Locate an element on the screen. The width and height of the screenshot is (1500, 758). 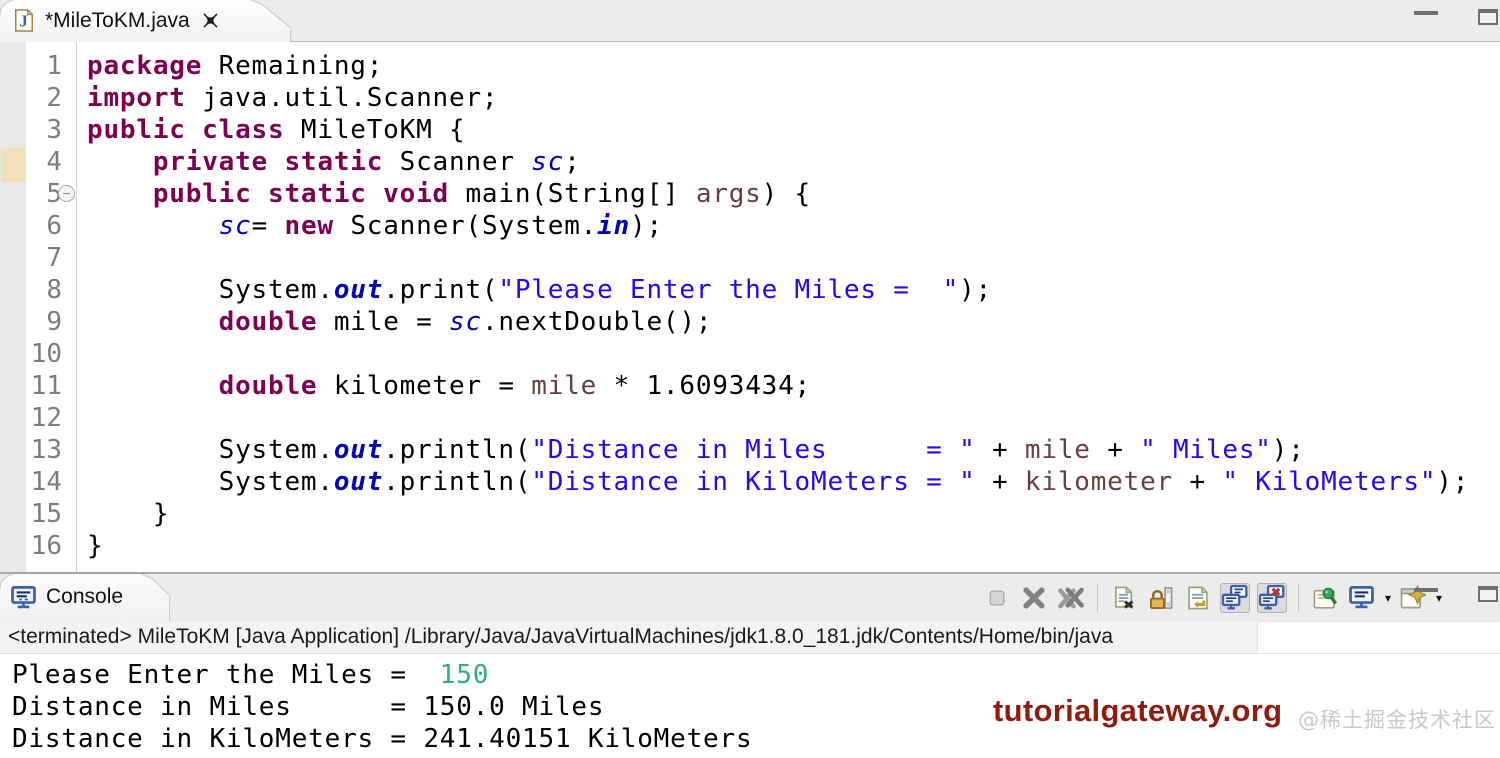
code-line: sc= new Scanner(System.in); is located at coordinates (793, 226).